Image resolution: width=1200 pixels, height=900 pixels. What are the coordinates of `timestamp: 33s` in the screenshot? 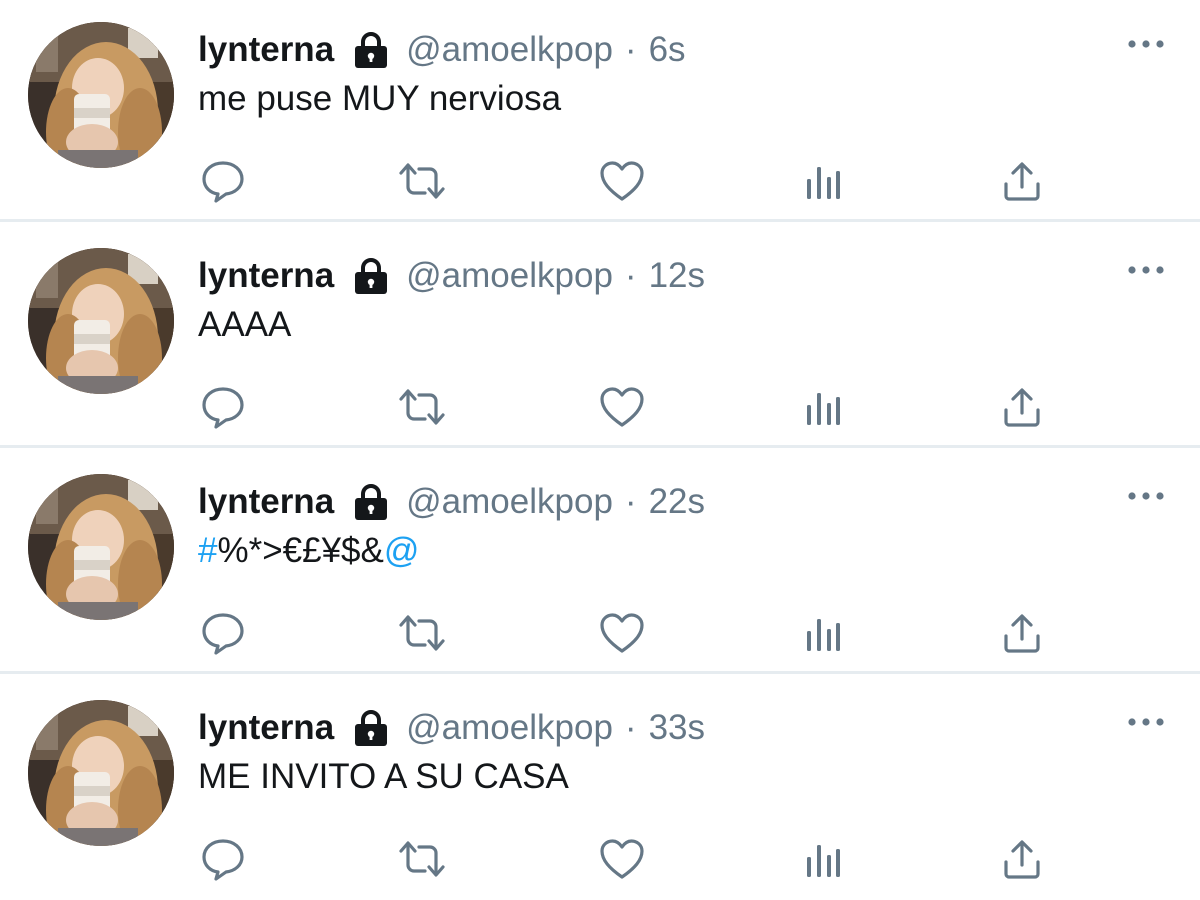 It's located at (677, 728).